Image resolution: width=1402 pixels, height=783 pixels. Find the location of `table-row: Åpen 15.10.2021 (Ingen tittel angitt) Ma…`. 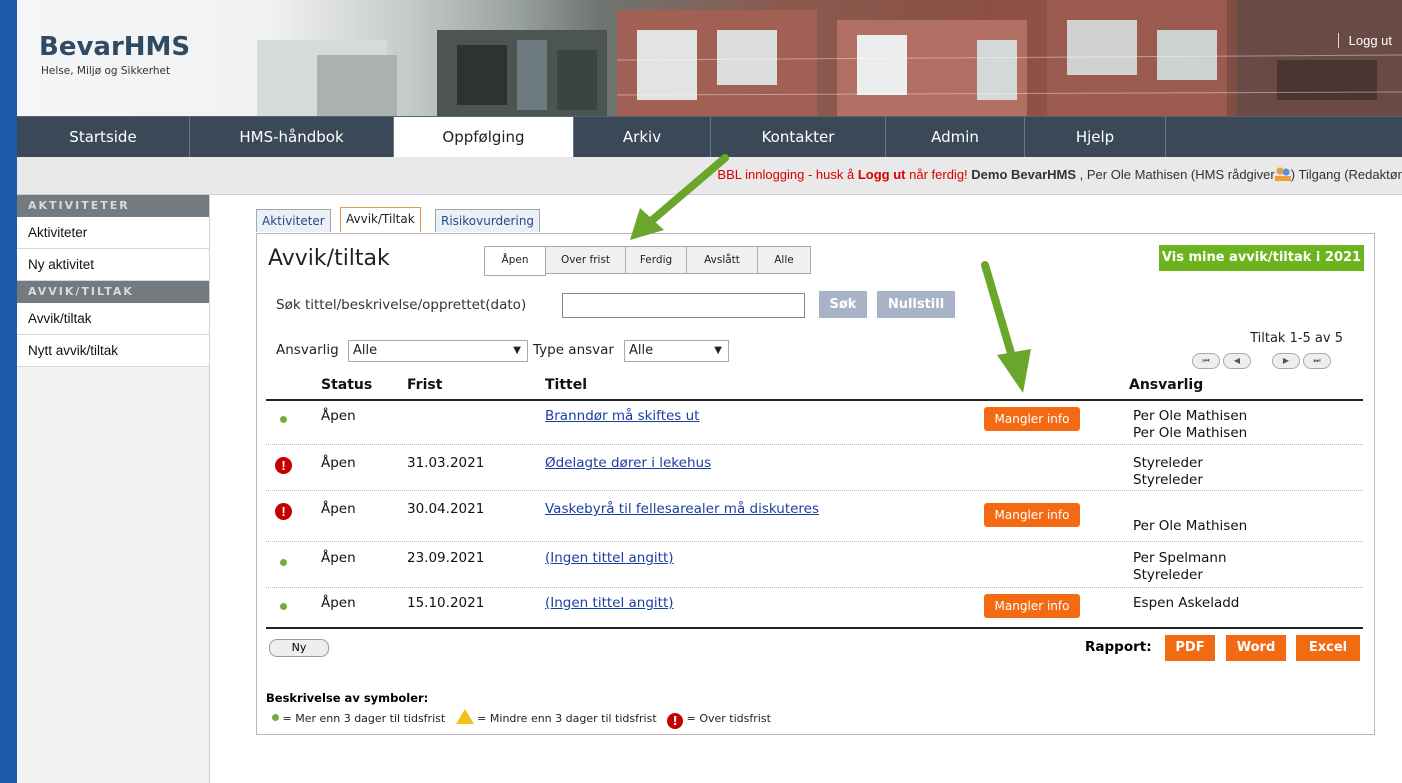

table-row: Åpen 15.10.2021 (Ingen tittel angitt) Ma… is located at coordinates (814, 607).